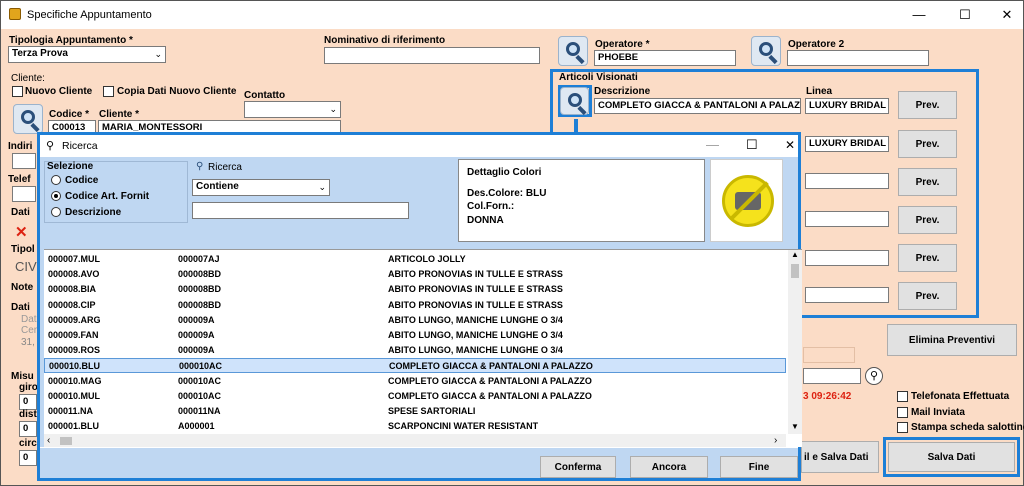 Image resolution: width=1024 pixels, height=486 pixels. Describe the element at coordinates (816, 44) in the screenshot. I see `operatore2-label: Operatore 2` at that location.